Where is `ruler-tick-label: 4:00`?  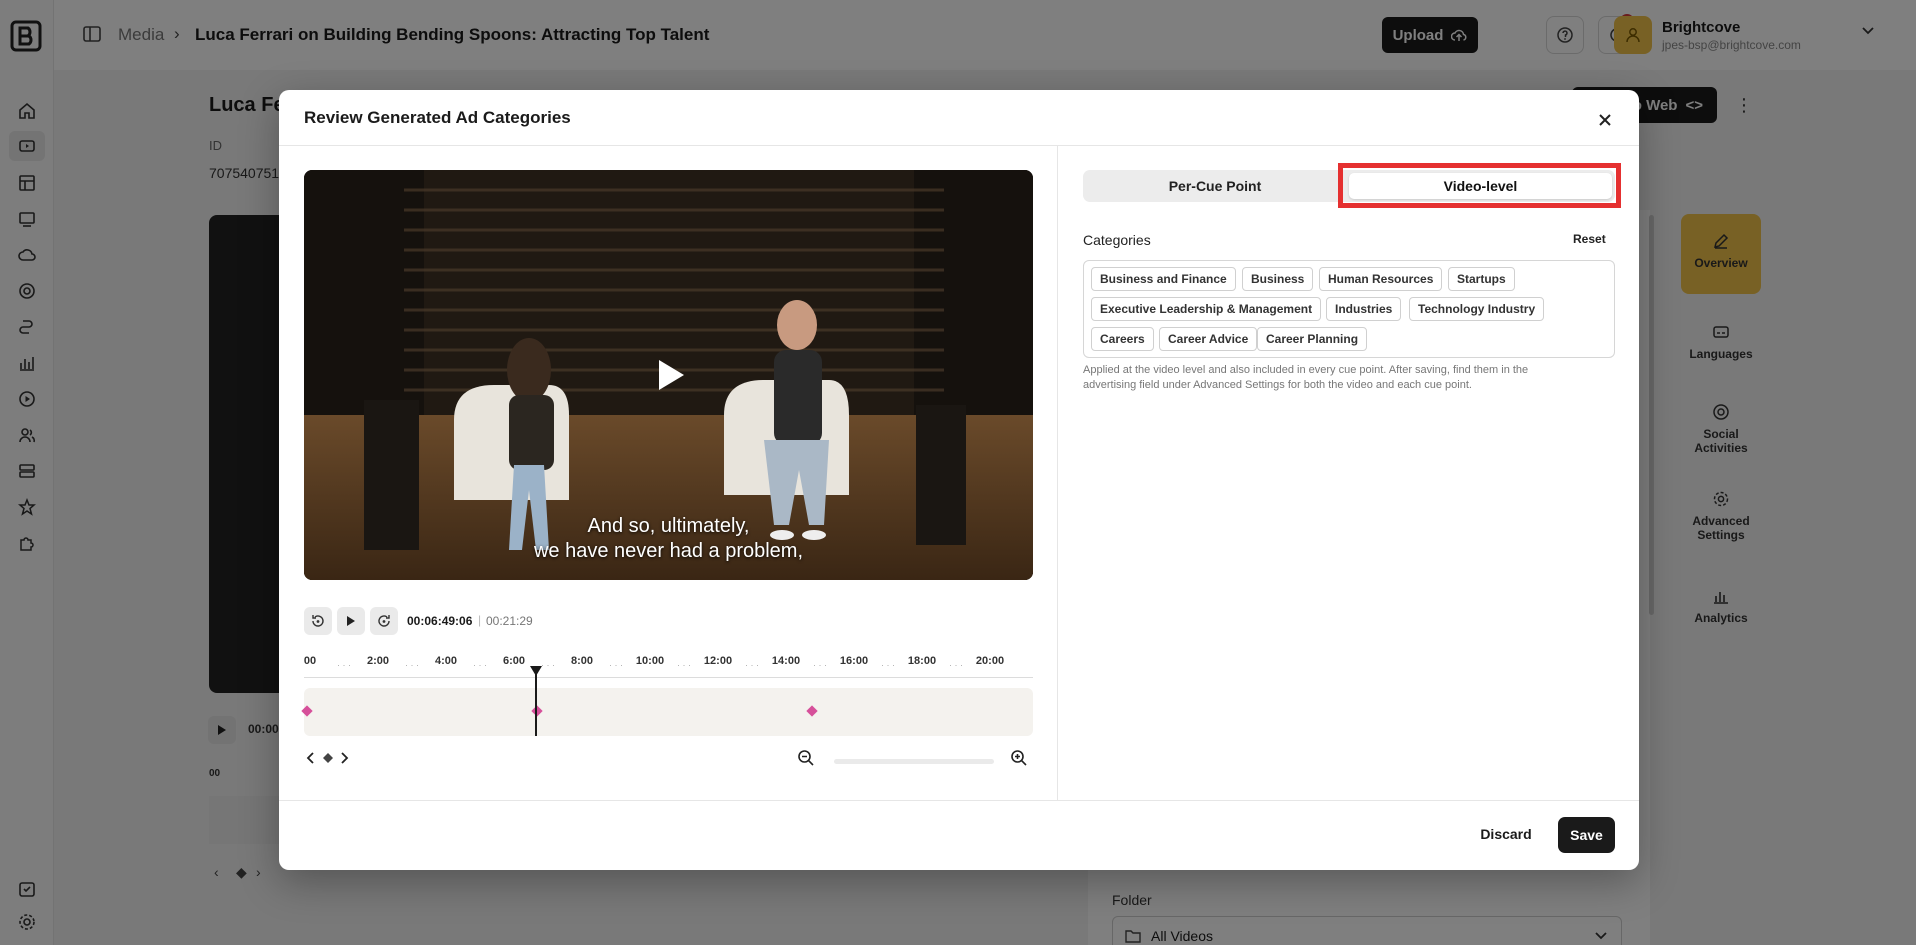 ruler-tick-label: 4:00 is located at coordinates (446, 661).